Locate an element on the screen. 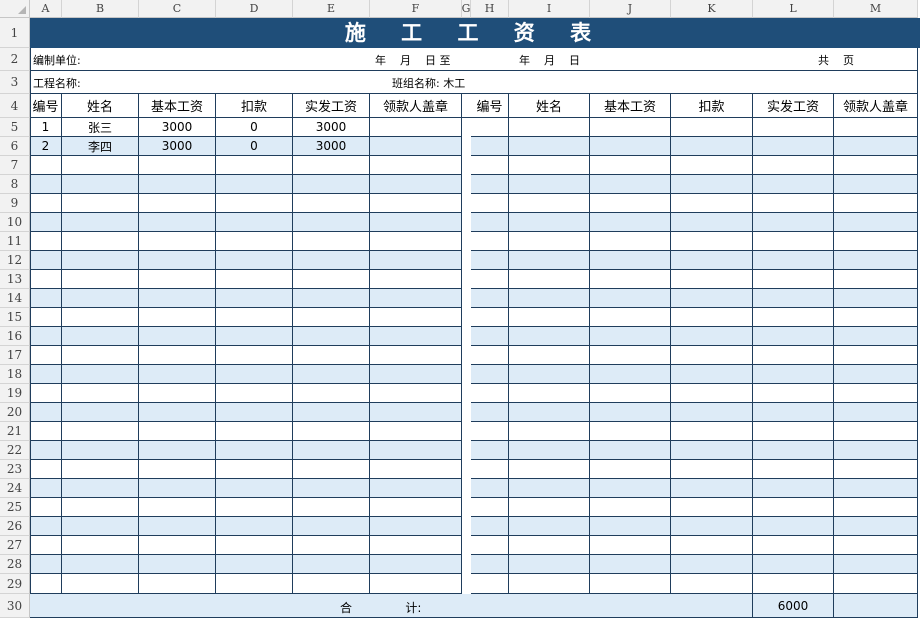 This screenshot has width=920, height=619. header-left-1: 姓名 is located at coordinates (100, 106).